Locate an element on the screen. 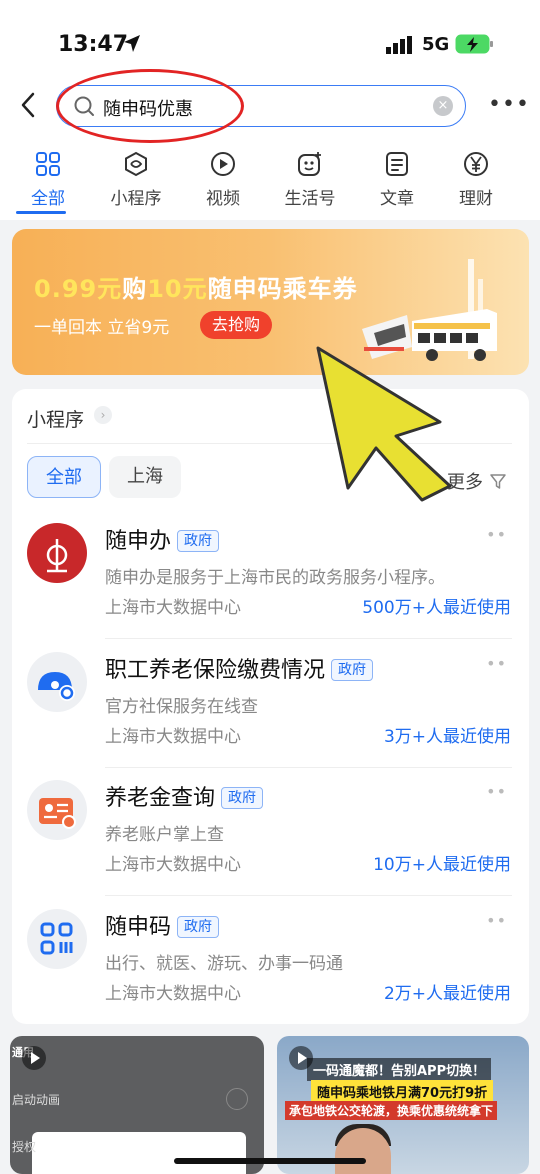 The height and width of the screenshot is (1174, 540). result-desc: 养老账户掌上查 is located at coordinates (164, 835).